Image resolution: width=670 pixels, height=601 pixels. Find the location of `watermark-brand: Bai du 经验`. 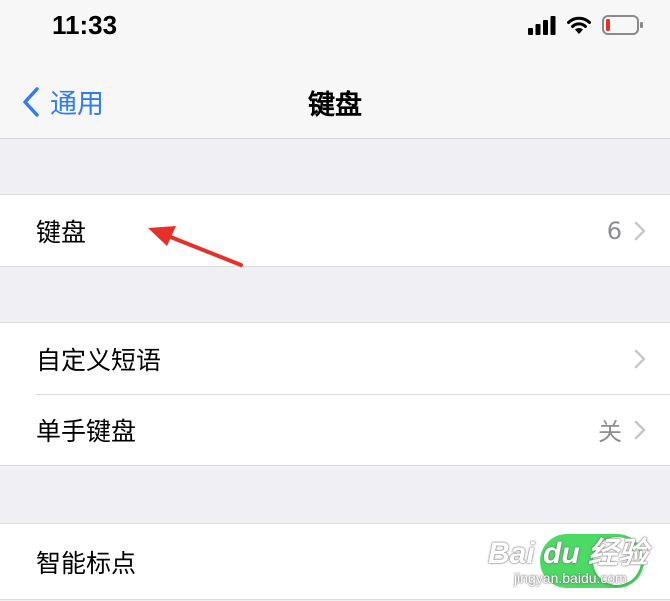

watermark-brand: Bai du 经验 is located at coordinates (568, 553).